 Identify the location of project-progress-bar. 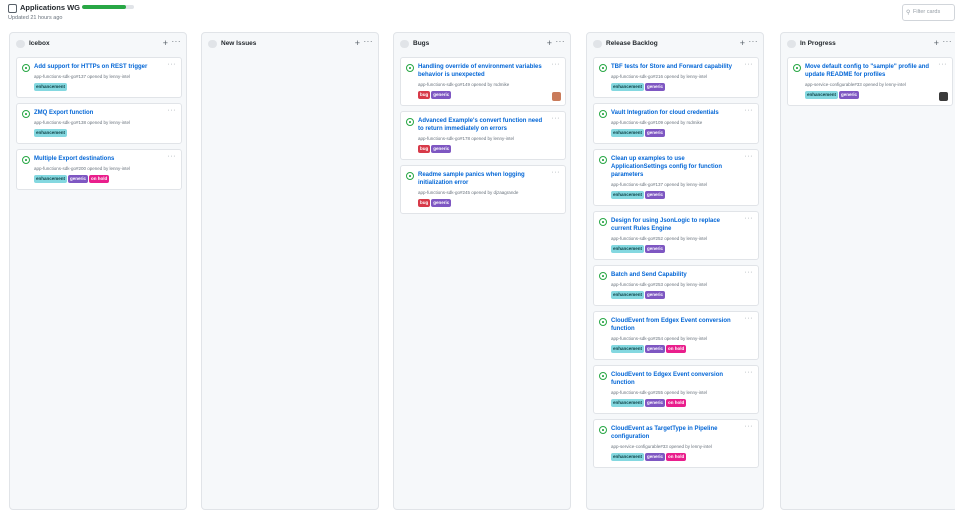
(108, 7).